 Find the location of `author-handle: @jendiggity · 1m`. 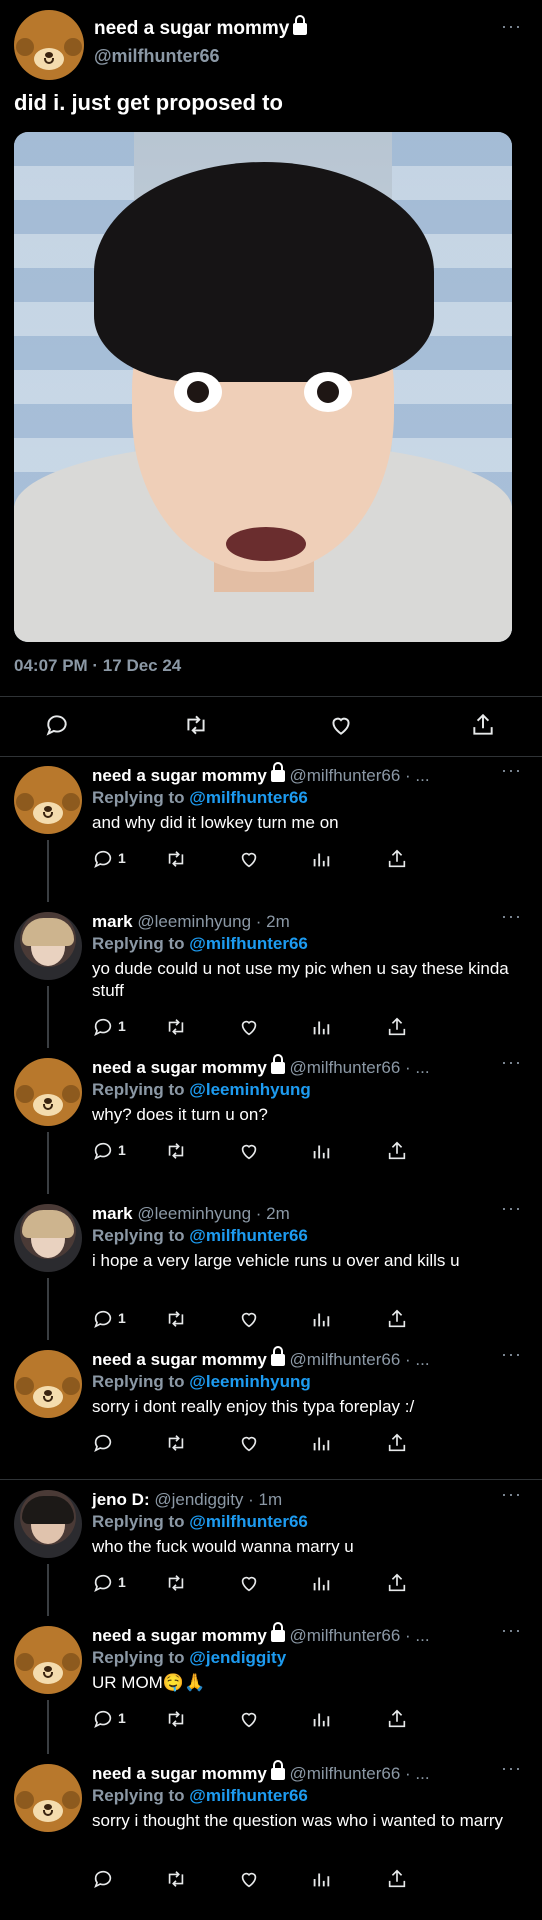

author-handle: @jendiggity · 1m is located at coordinates (218, 1499).